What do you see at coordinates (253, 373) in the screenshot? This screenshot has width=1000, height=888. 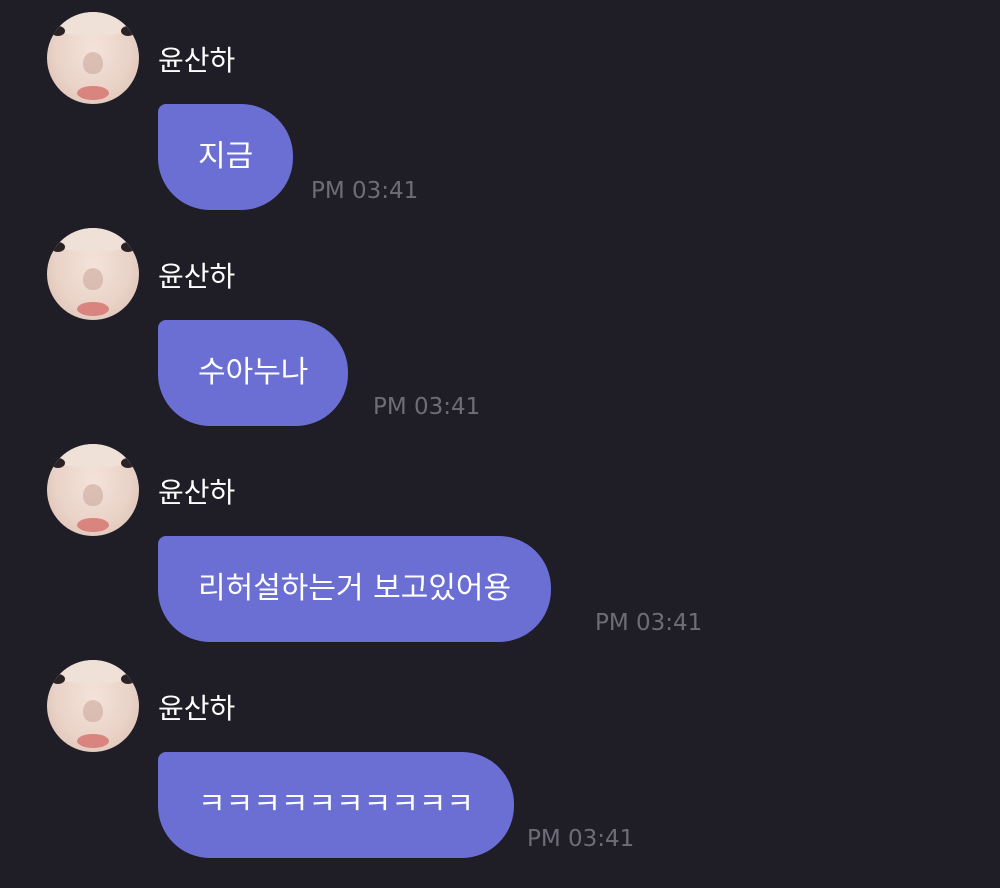 I see `message-bubble: 수아누나` at bounding box center [253, 373].